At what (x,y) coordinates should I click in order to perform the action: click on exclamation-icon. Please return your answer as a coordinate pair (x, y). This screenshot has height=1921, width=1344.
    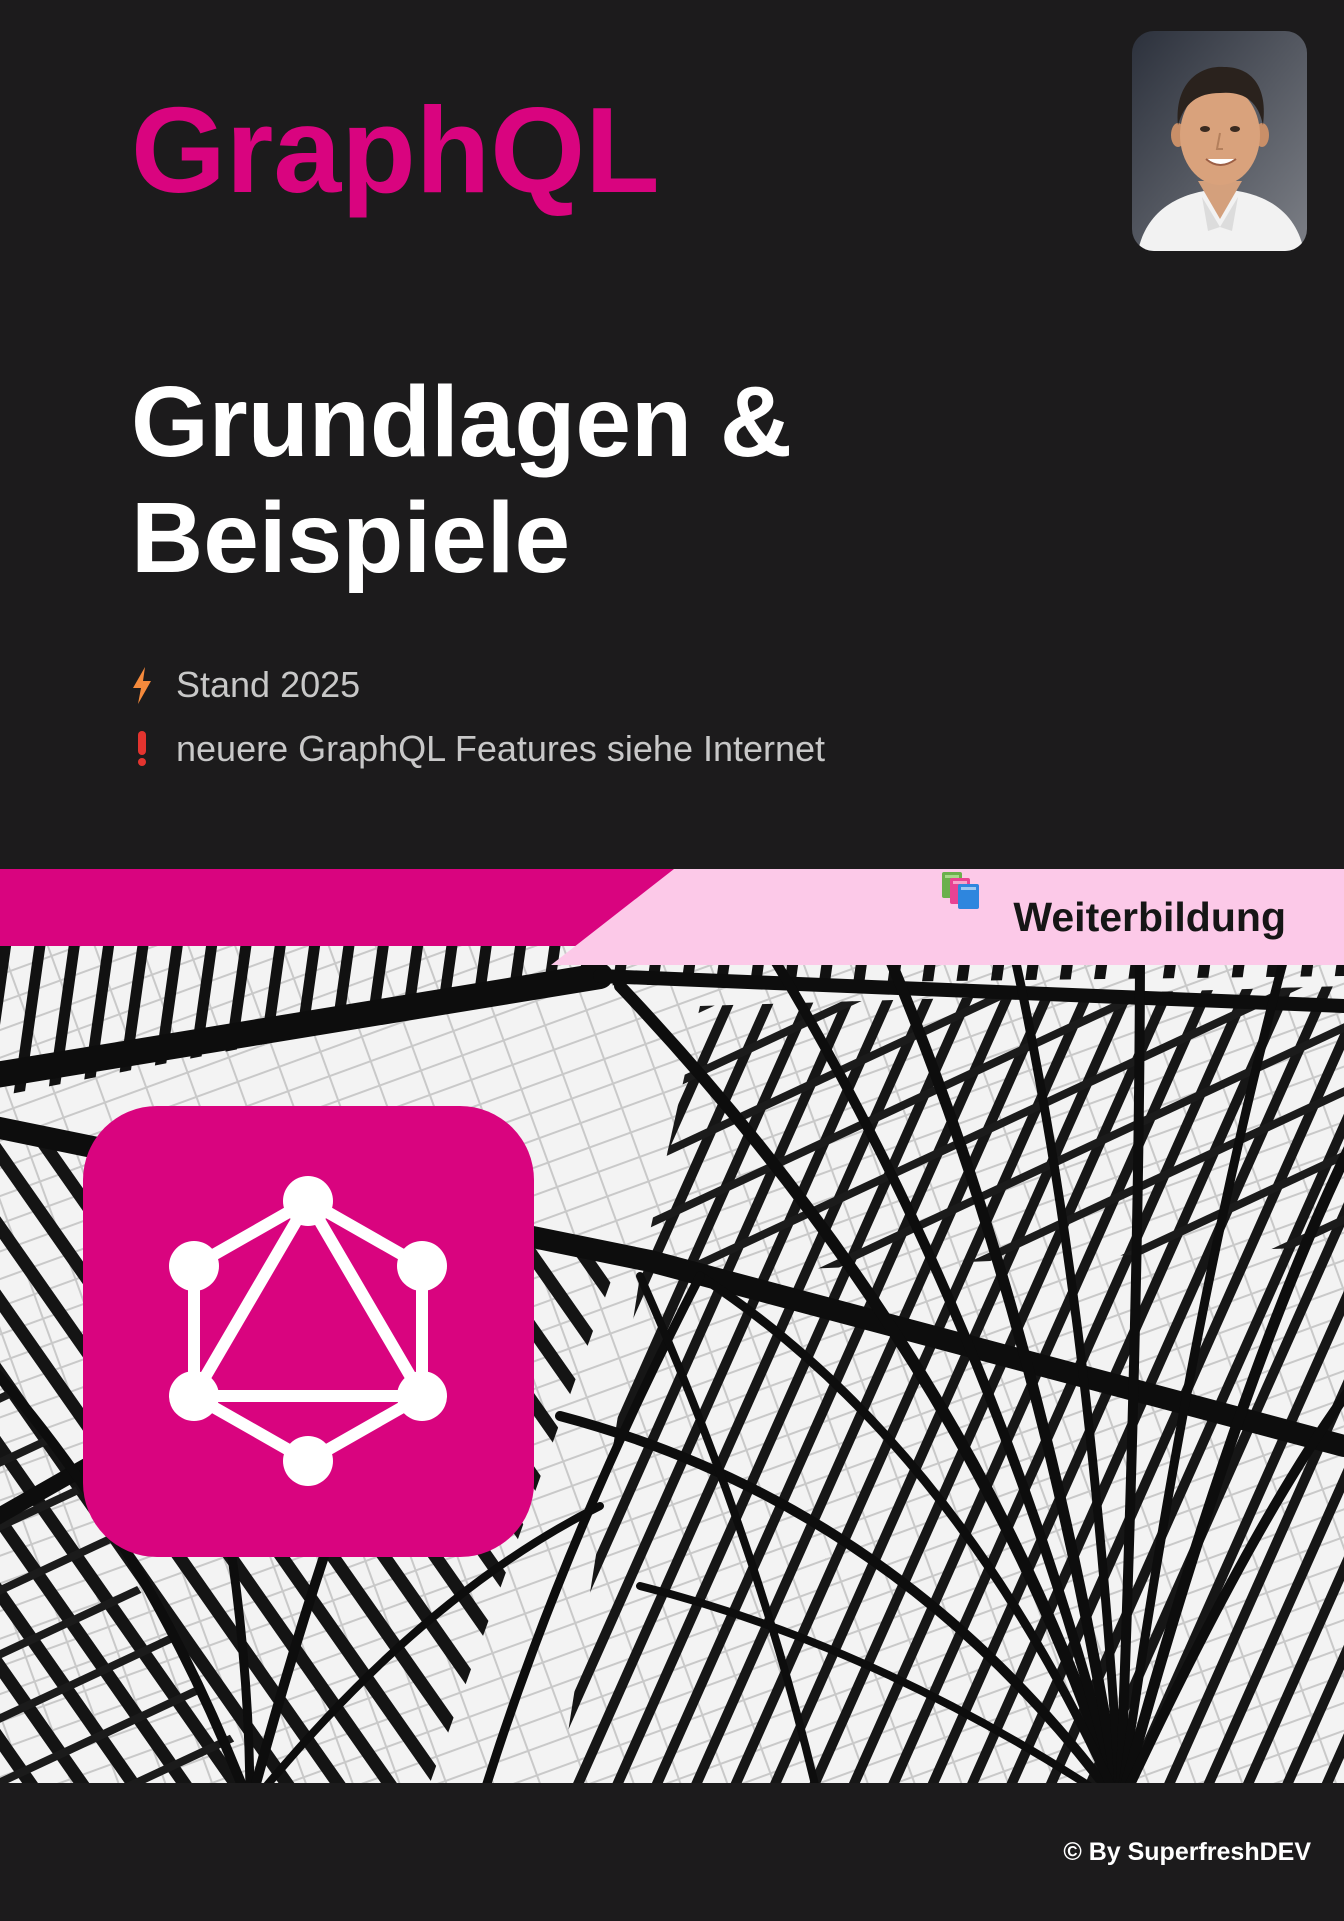
    Looking at the image, I should click on (142, 749).